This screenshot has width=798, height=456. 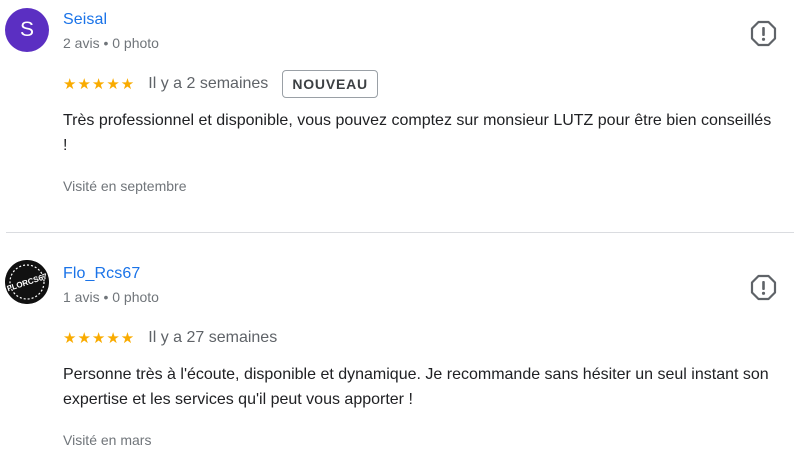 I want to click on avatar: S, so click(x=27, y=30).